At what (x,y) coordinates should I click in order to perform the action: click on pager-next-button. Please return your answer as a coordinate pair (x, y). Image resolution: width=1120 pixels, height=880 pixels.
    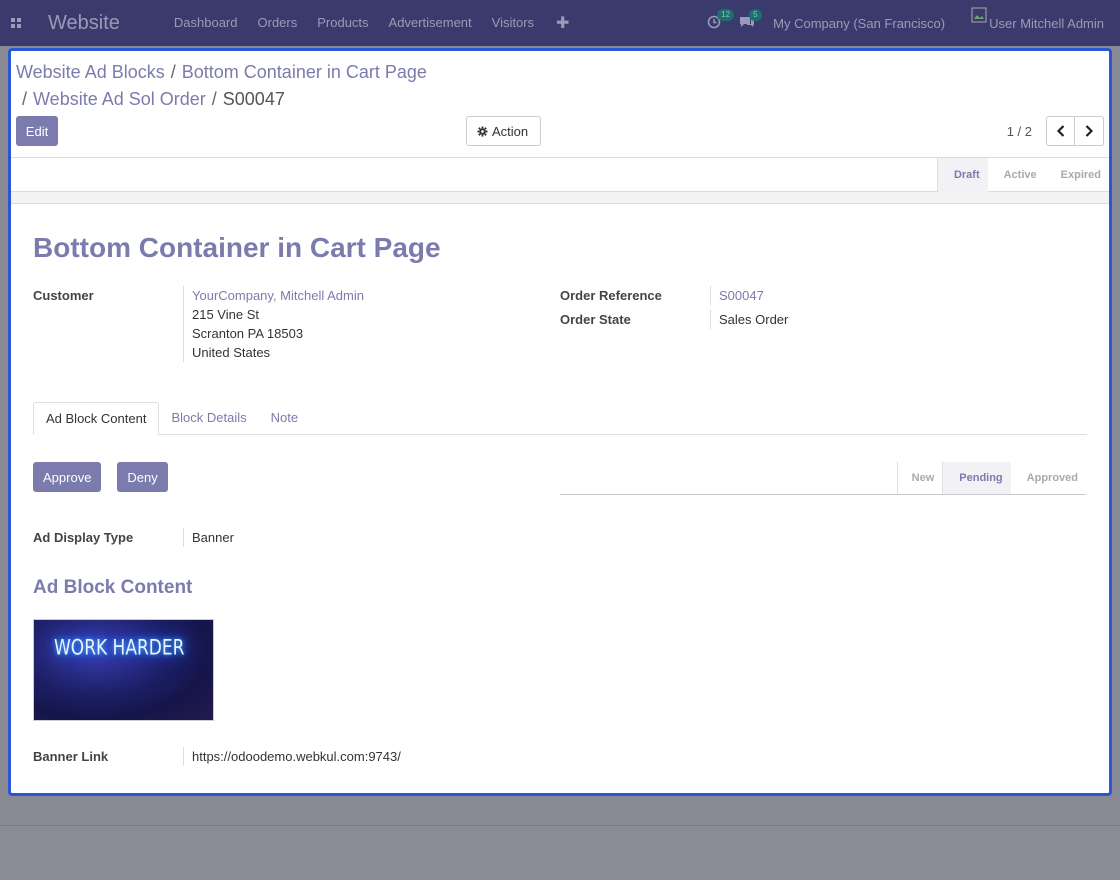
    Looking at the image, I should click on (1089, 131).